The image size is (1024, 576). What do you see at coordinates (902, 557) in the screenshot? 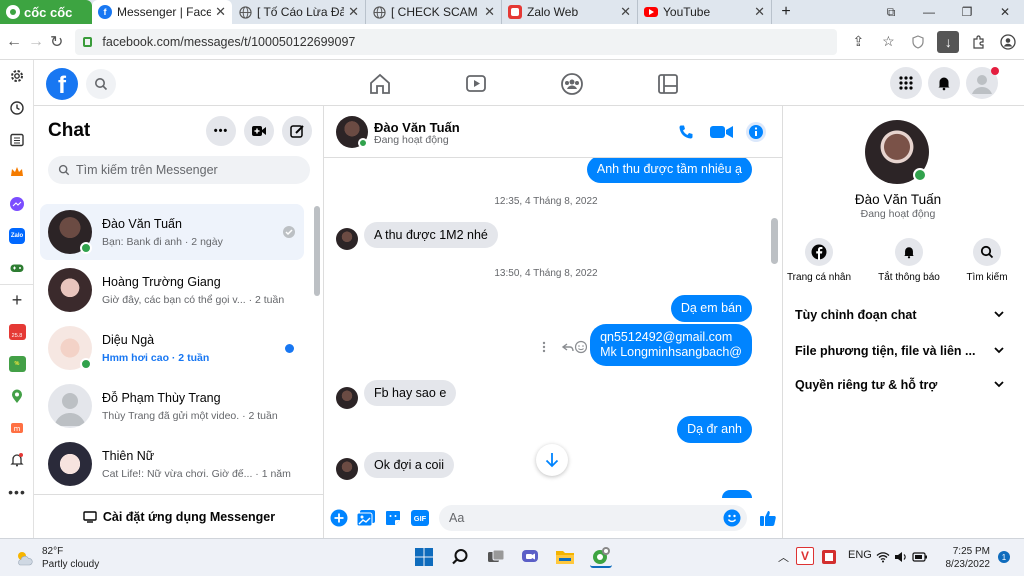
I see `system-tray-status` at bounding box center [902, 557].